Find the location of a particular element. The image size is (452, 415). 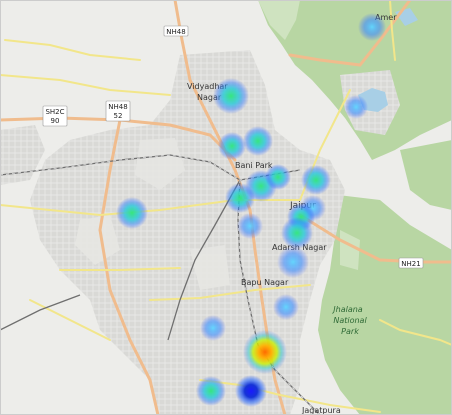

svg-text: 52 is located at coordinates (118, 116).